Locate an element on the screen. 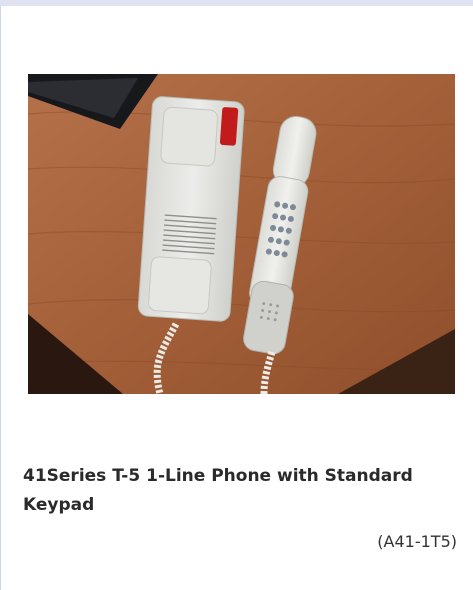  product-sku: (A41-1T5) is located at coordinates (417, 541).